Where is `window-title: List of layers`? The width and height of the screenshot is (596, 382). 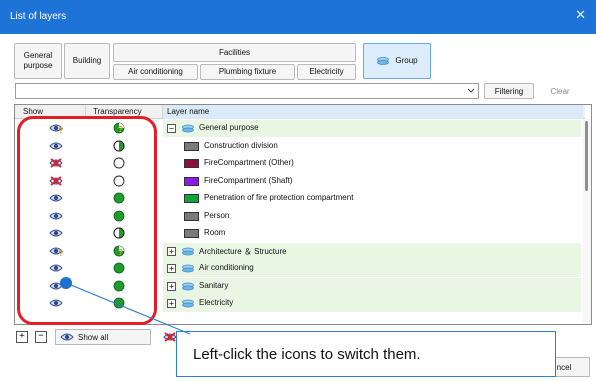 window-title: List of layers is located at coordinates (38, 16).